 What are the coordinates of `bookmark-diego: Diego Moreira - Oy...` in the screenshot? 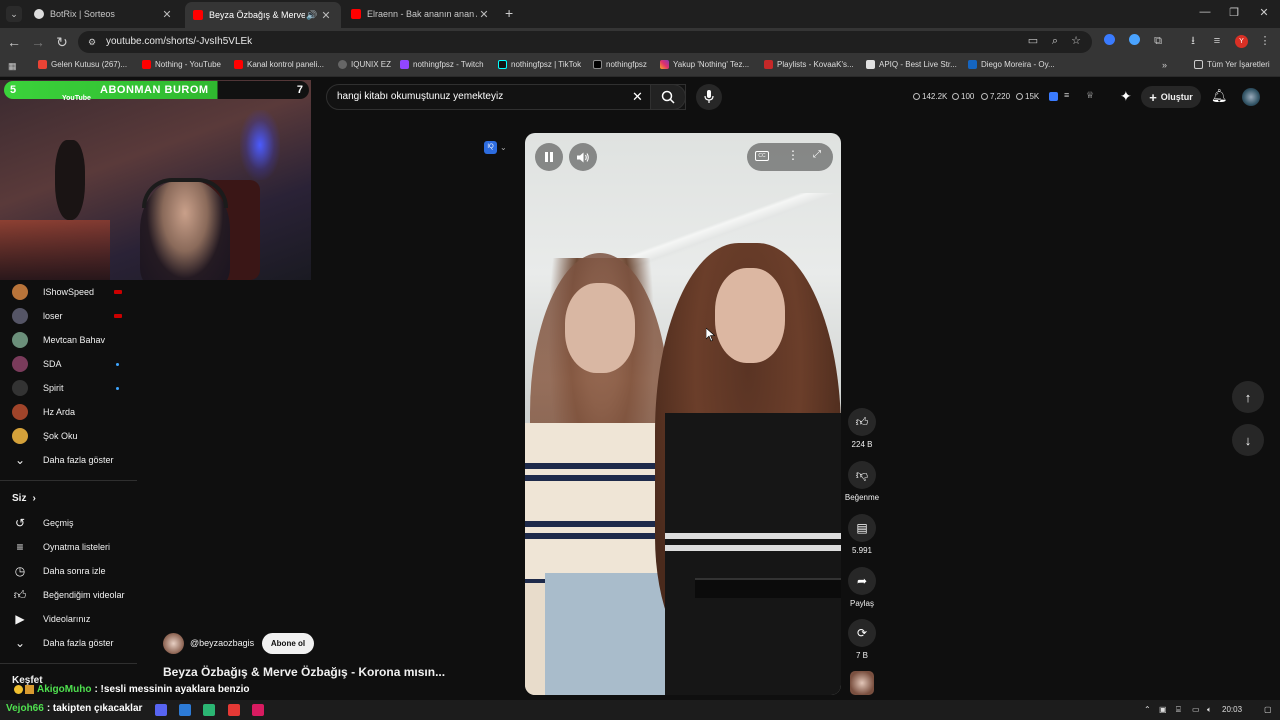 It's located at (1011, 64).